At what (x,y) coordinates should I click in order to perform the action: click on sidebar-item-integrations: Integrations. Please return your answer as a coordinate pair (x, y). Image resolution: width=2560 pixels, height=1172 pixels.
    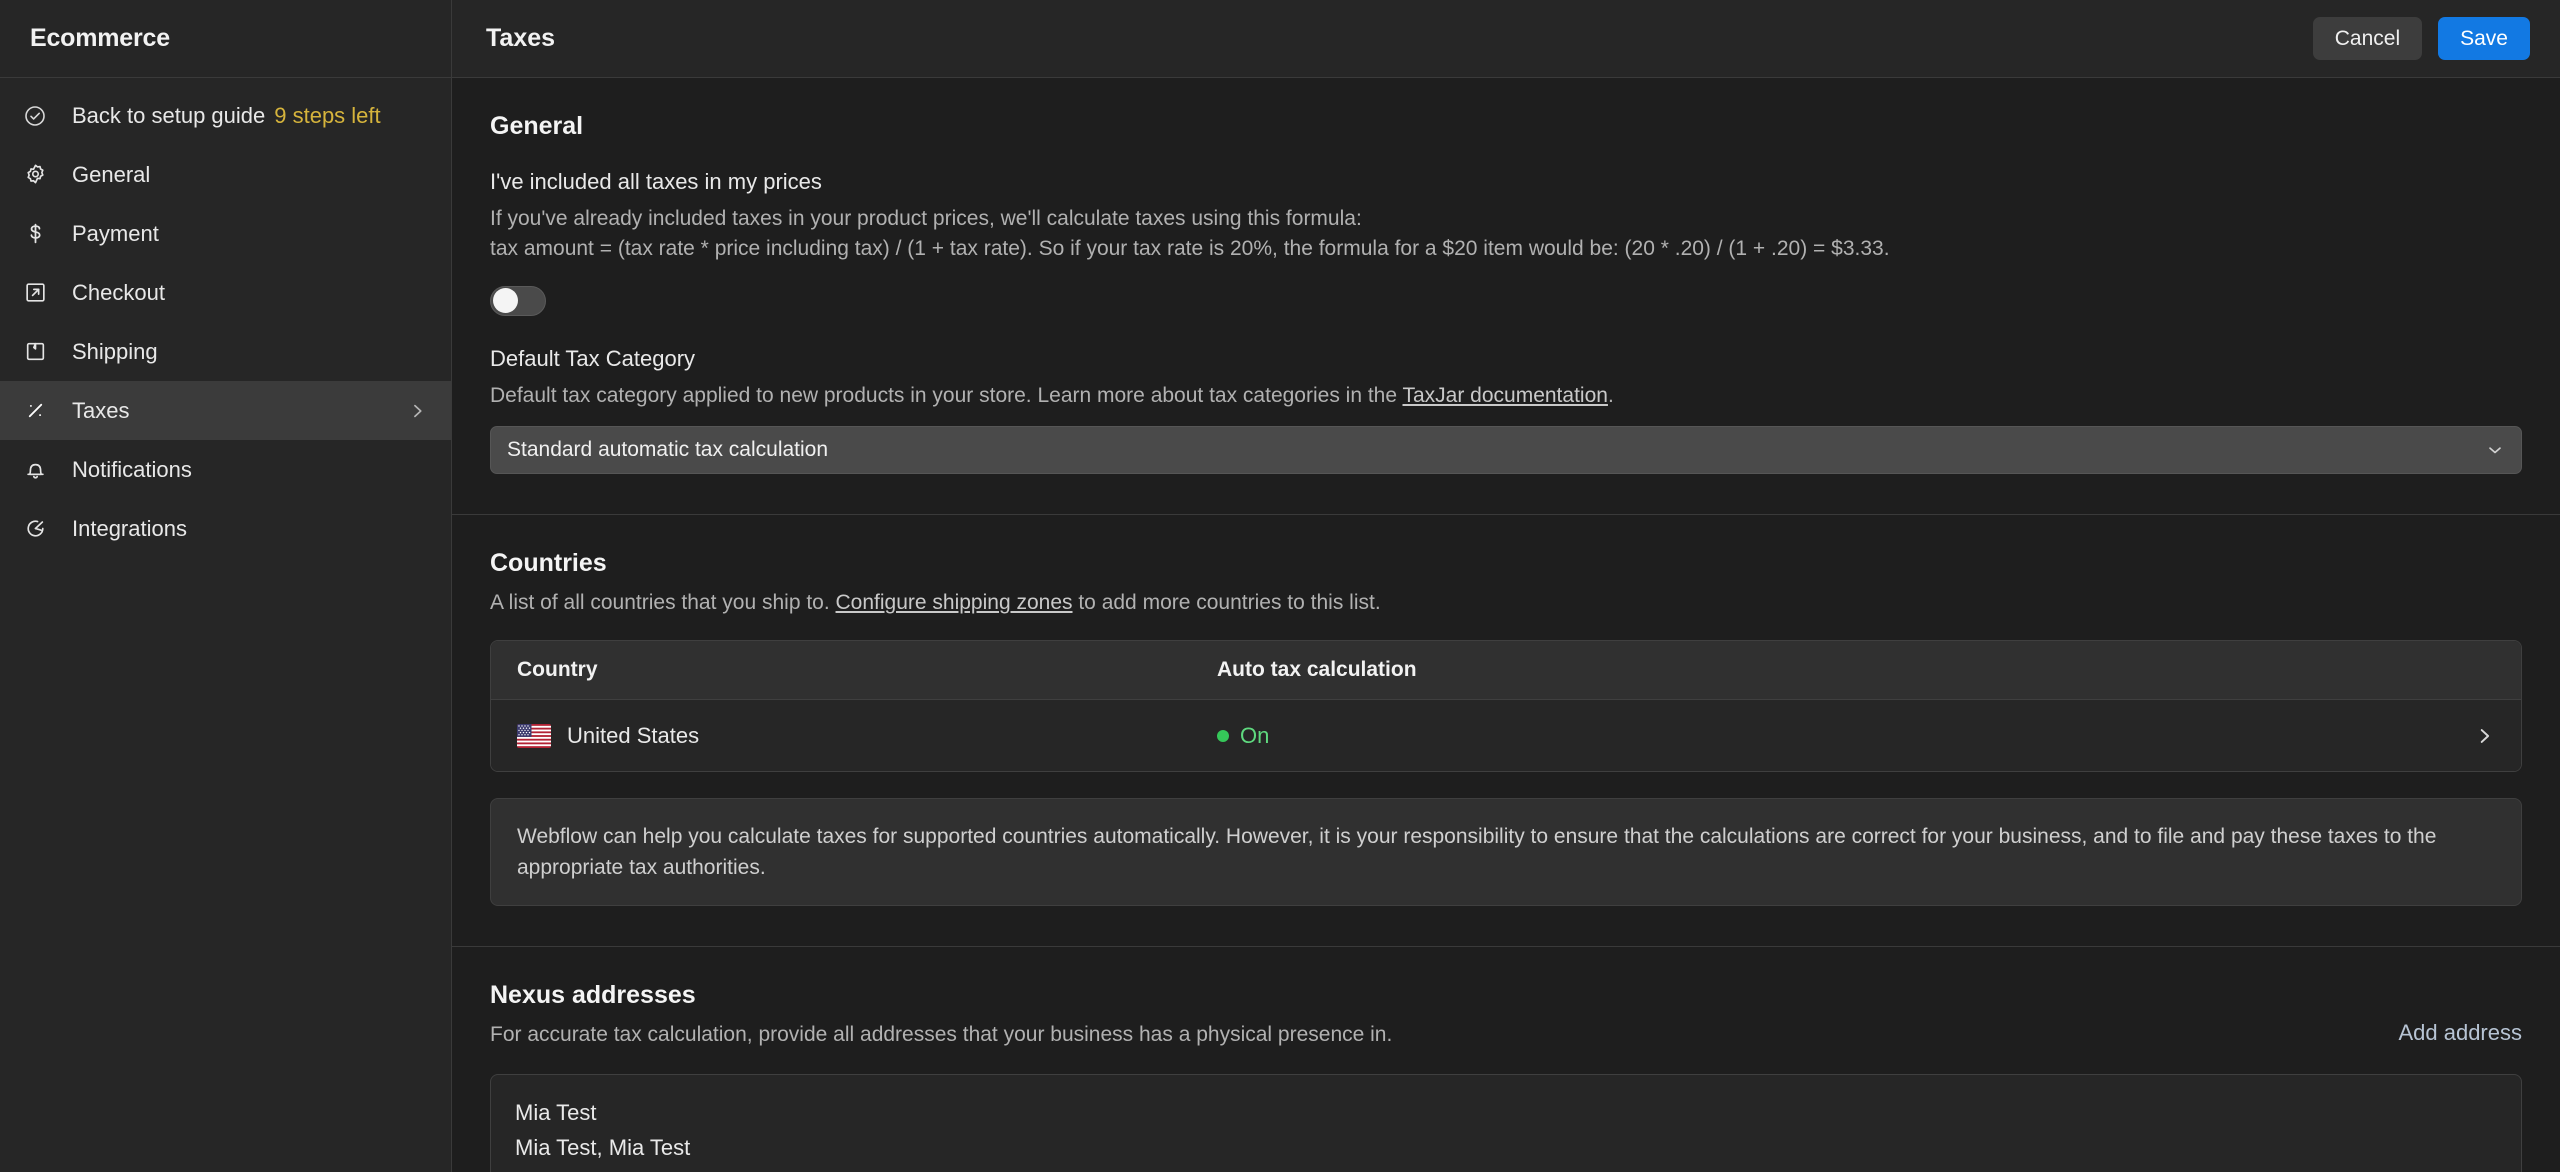
    Looking at the image, I should click on (225, 528).